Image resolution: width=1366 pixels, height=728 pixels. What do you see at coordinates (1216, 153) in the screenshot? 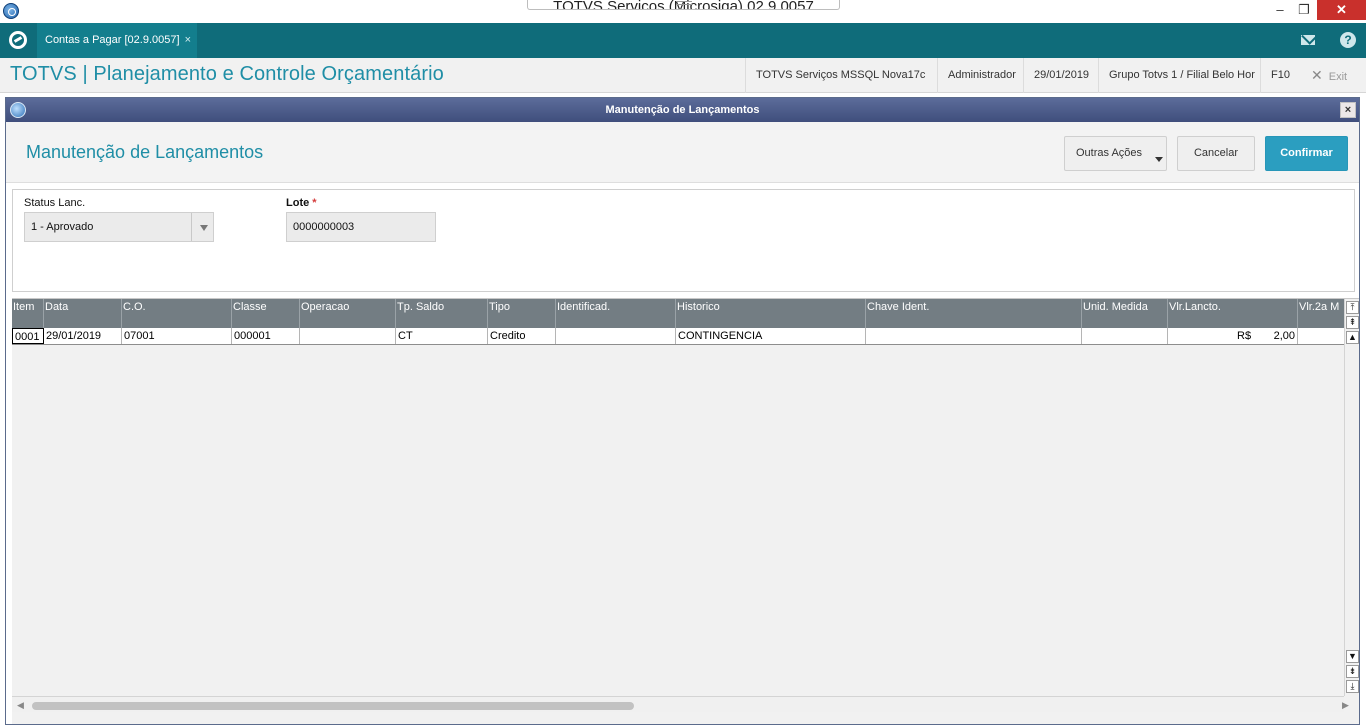
I see `cancel-button: Cancelar` at bounding box center [1216, 153].